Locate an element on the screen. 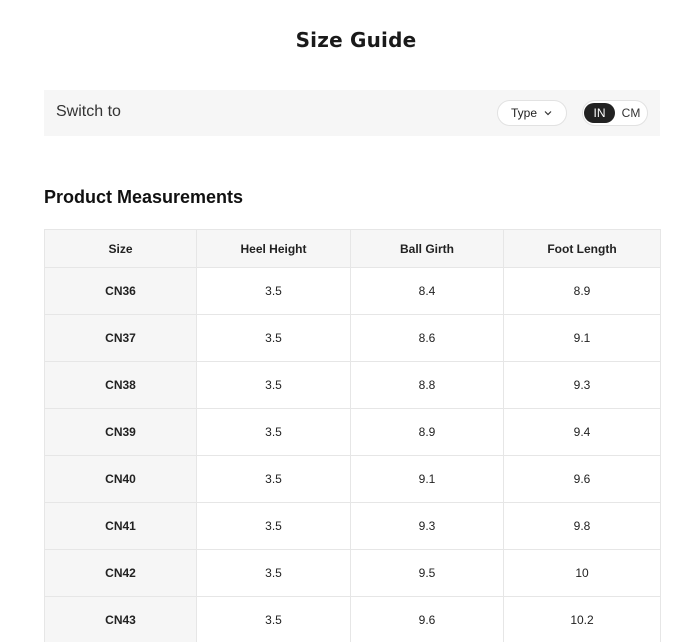  table-row: CN43 3.5 9.6 10.2 is located at coordinates (352, 619).